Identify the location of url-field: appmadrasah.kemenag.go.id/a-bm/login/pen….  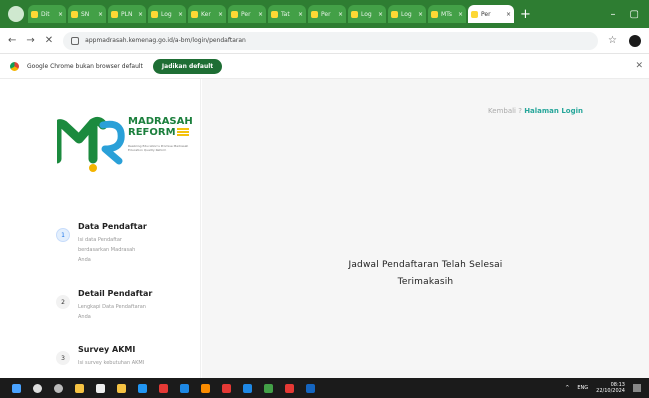
(331, 40).